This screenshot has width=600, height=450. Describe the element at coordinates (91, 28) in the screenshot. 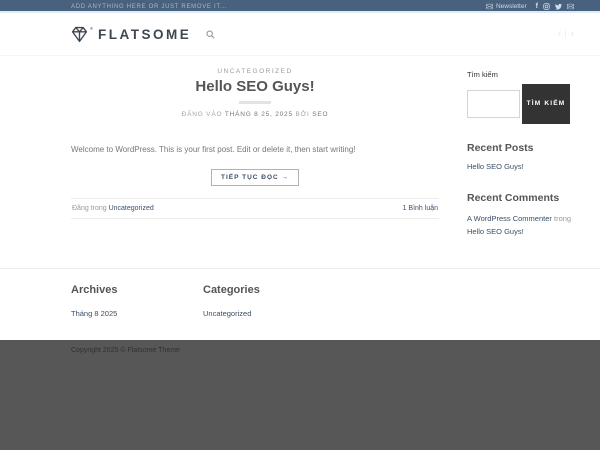

I see `registered-mark: ®` at that location.